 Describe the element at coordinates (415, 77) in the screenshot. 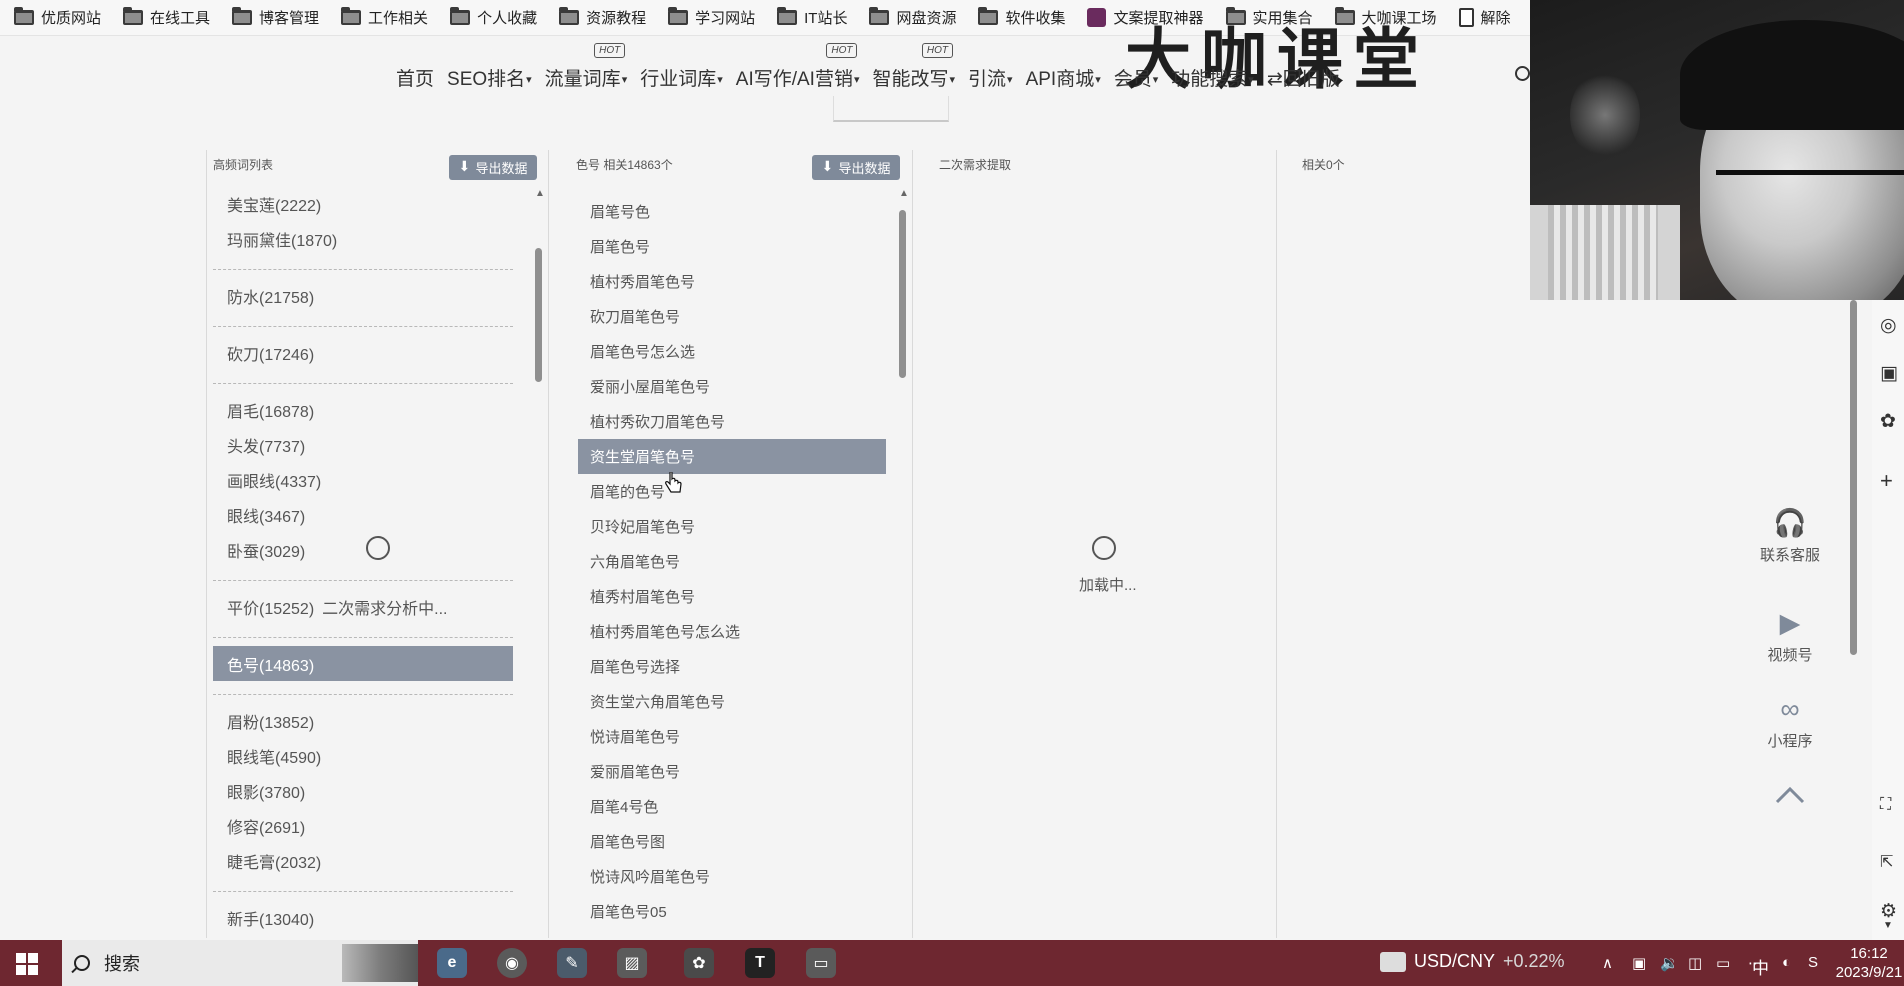

I see `nav-item: 首页` at that location.